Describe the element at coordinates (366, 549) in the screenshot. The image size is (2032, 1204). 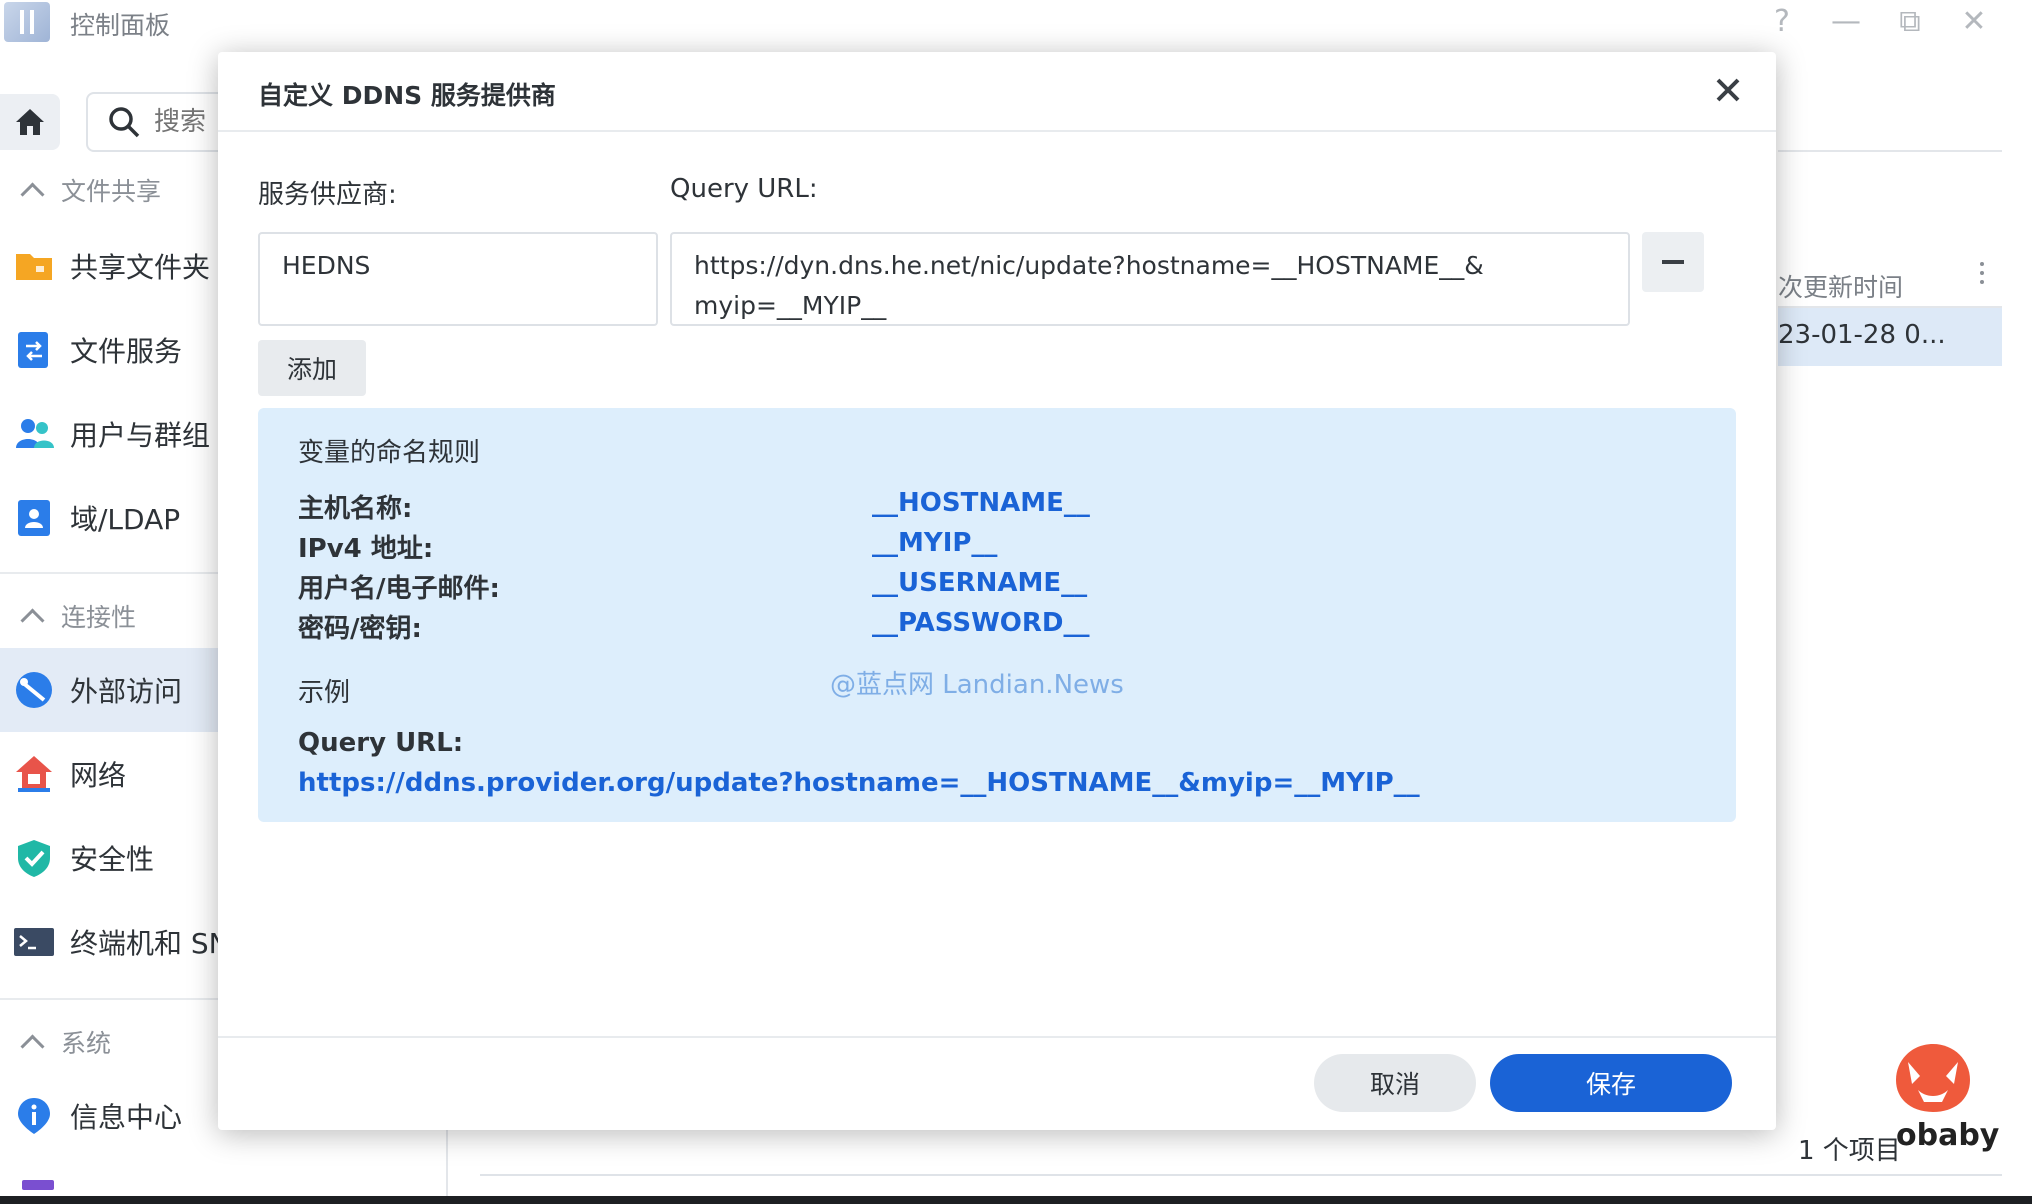
I see `variable-label-ipv4: IPv4 地址:` at that location.